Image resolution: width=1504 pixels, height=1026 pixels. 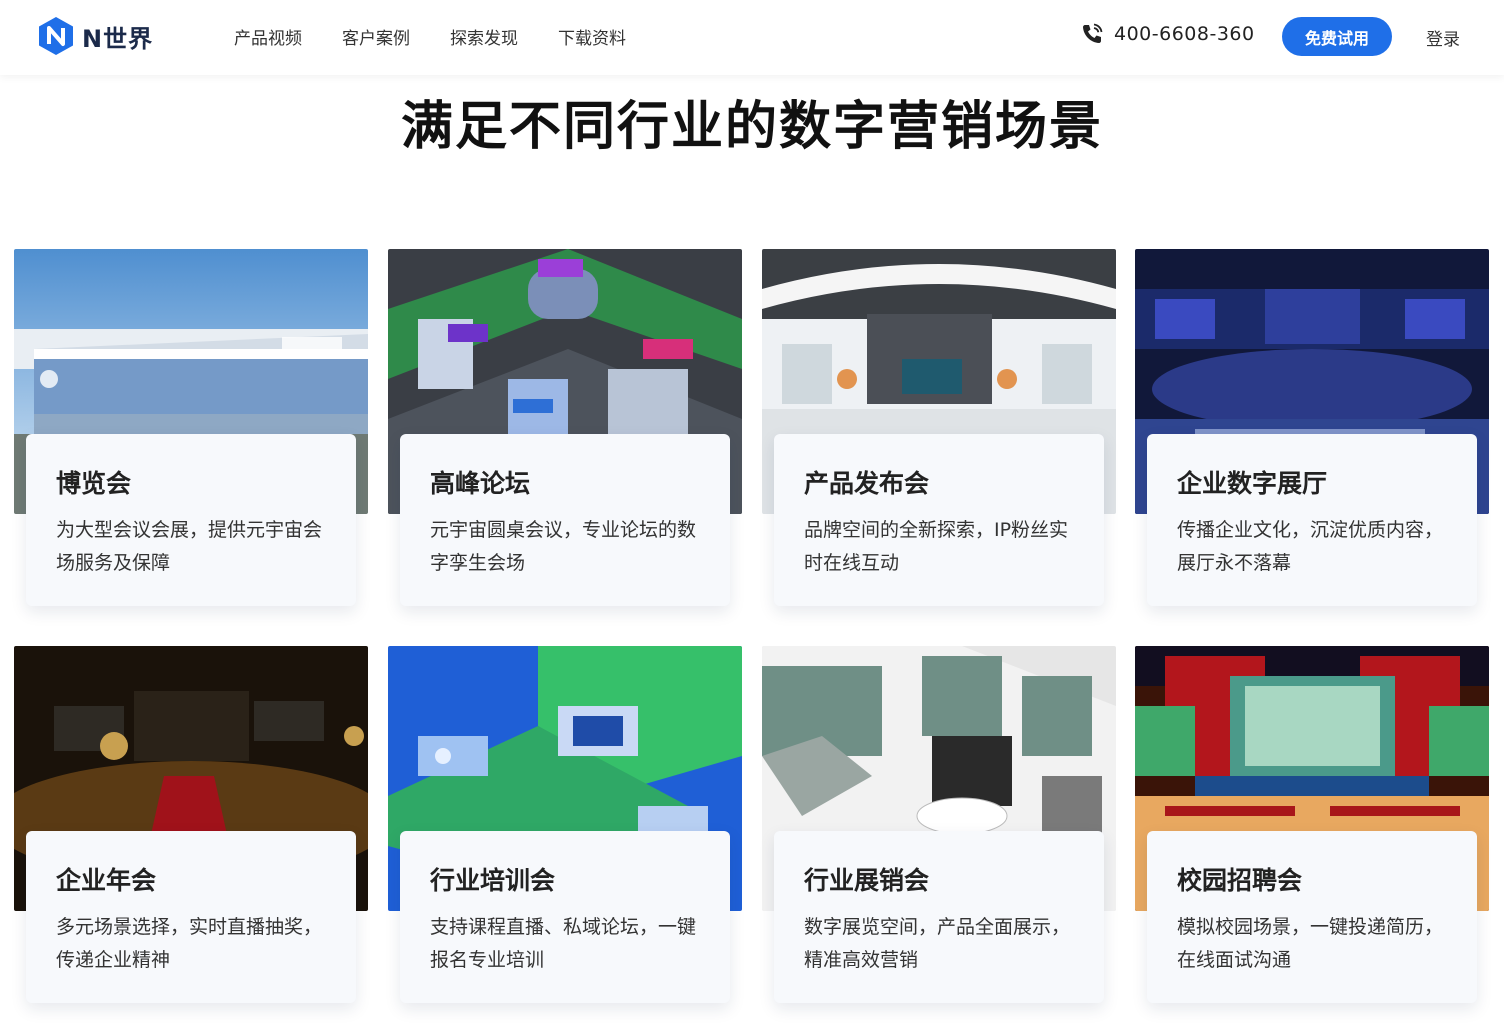 What do you see at coordinates (376, 36) in the screenshot?
I see `nav-item-customer-cases: 客户案例` at bounding box center [376, 36].